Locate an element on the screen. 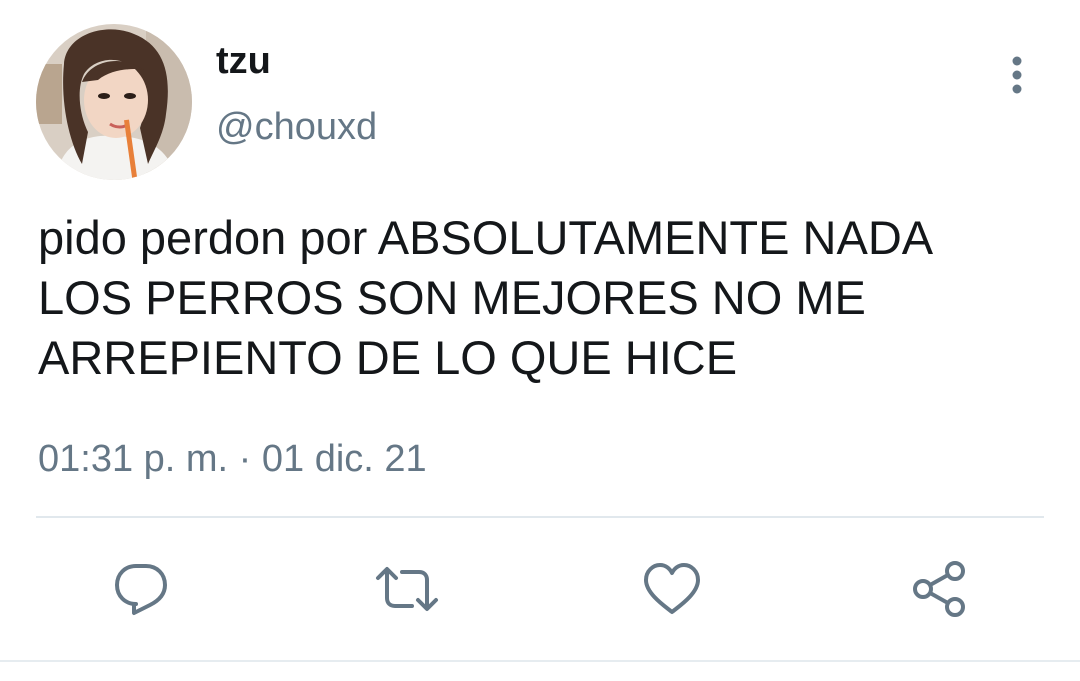 The width and height of the screenshot is (1080, 681). retweet-button is located at coordinates (407, 589).